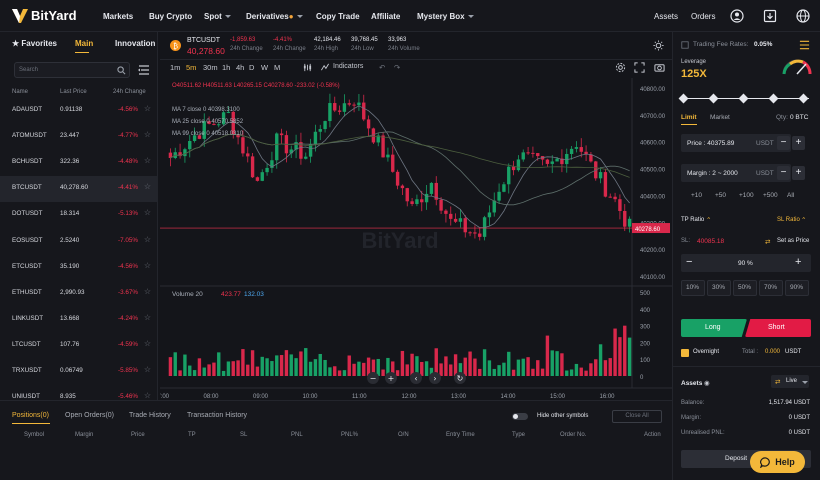 This screenshot has width=820, height=480. What do you see at coordinates (325, 67) in the screenshot?
I see `indicators-icon` at bounding box center [325, 67].